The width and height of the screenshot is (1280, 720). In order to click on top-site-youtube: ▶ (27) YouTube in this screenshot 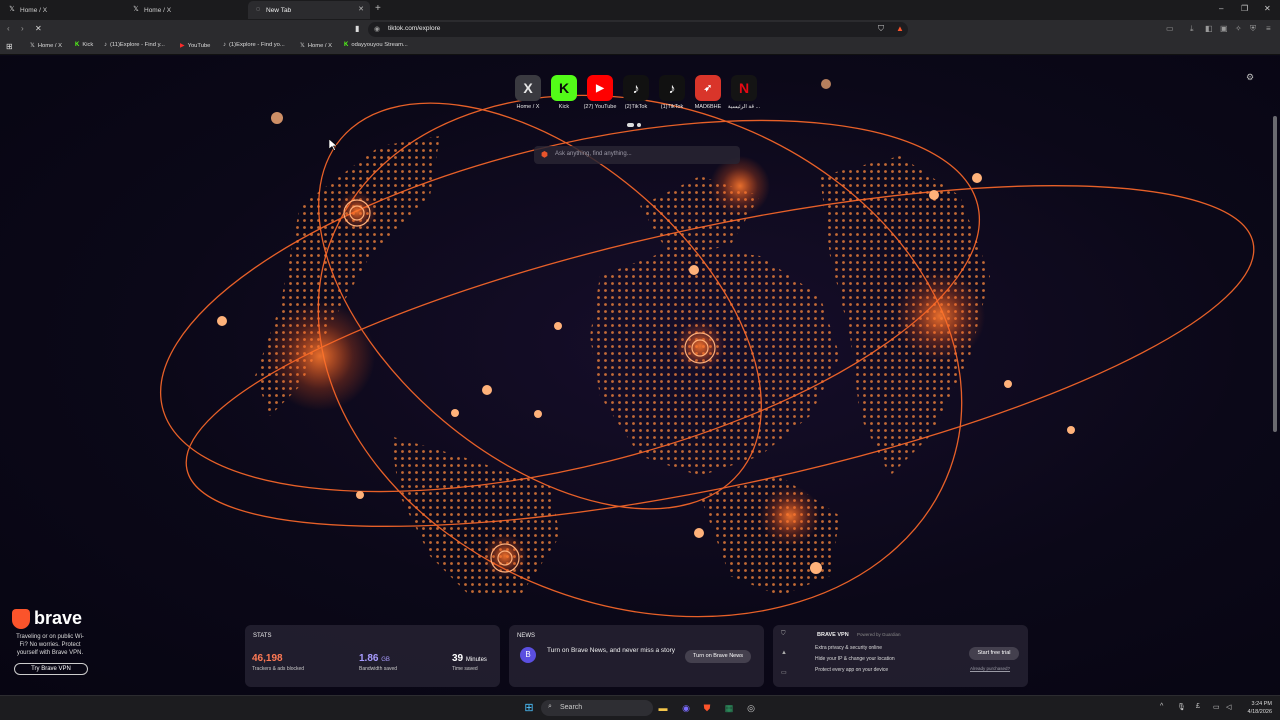, I will do `click(600, 92)`.